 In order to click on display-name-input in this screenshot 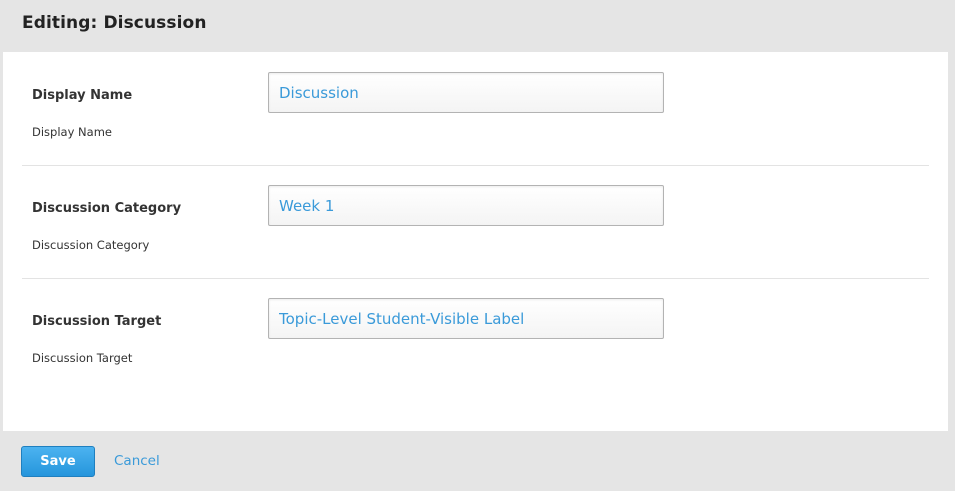, I will do `click(466, 92)`.